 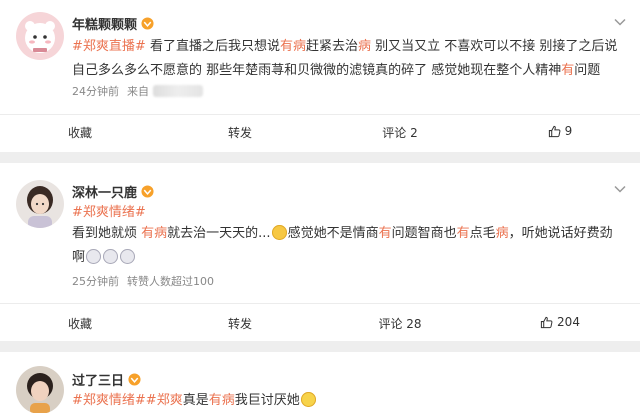 I want to click on username: 深林一只鹿, so click(x=113, y=191).